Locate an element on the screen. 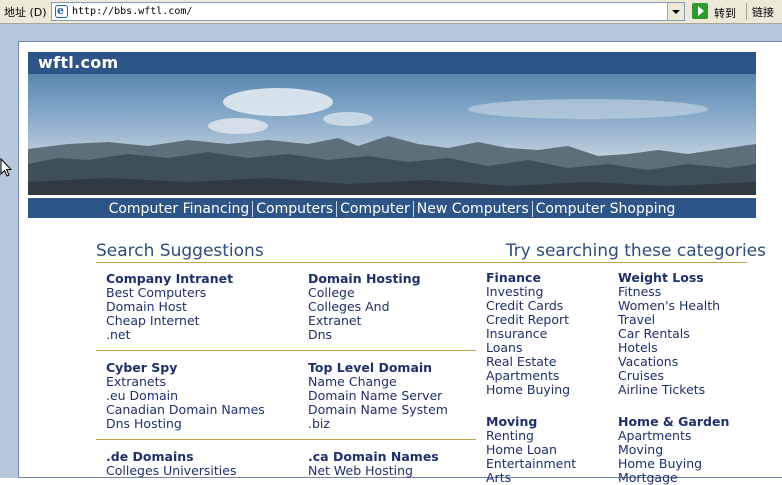 This screenshot has height=485, width=782. links-button: 链接 is located at coordinates (763, 12).